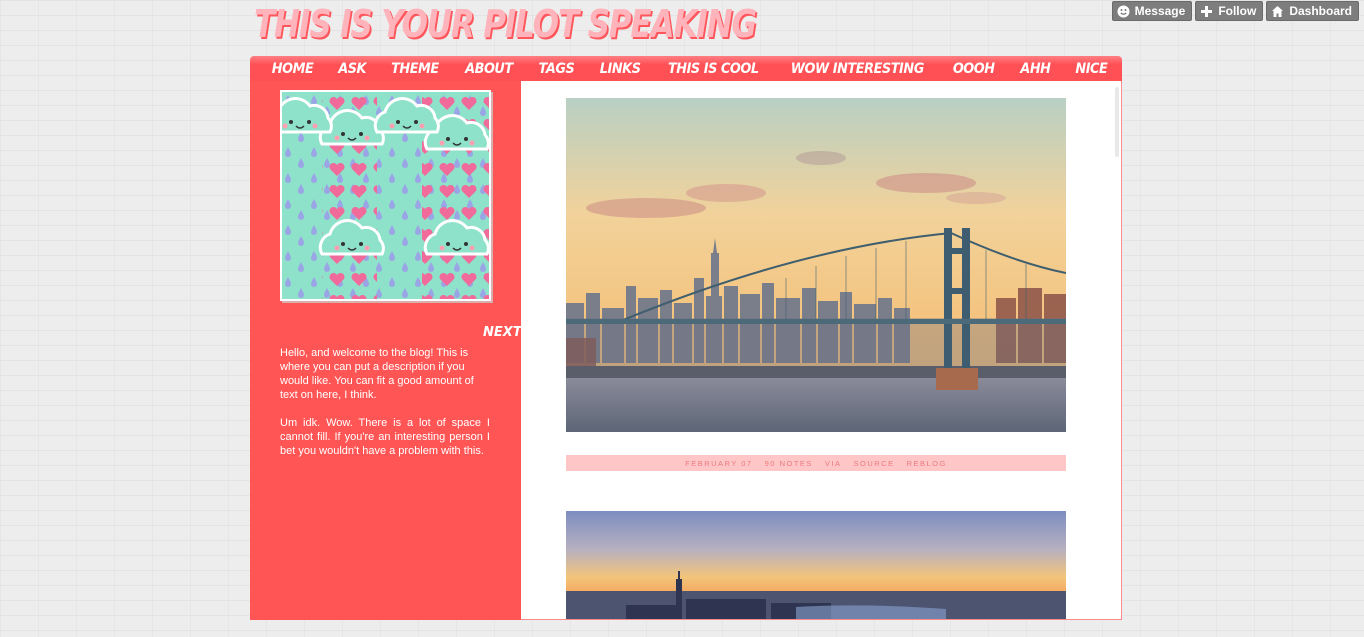 This screenshot has width=1364, height=637. What do you see at coordinates (816, 565) in the screenshot?
I see `post-photo-skyline` at bounding box center [816, 565].